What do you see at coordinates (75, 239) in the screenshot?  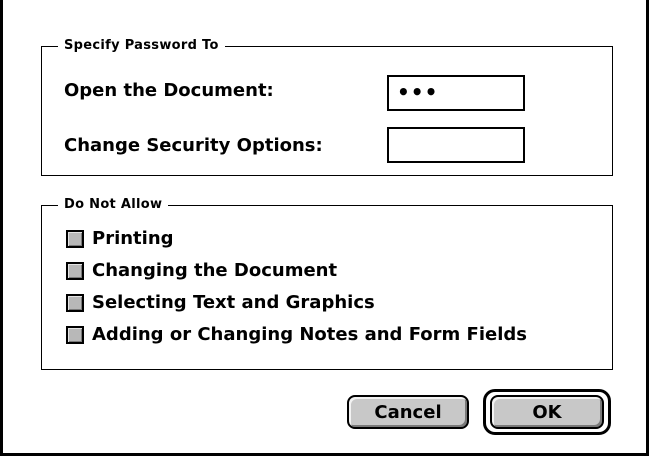 I see `printing-checkbox` at bounding box center [75, 239].